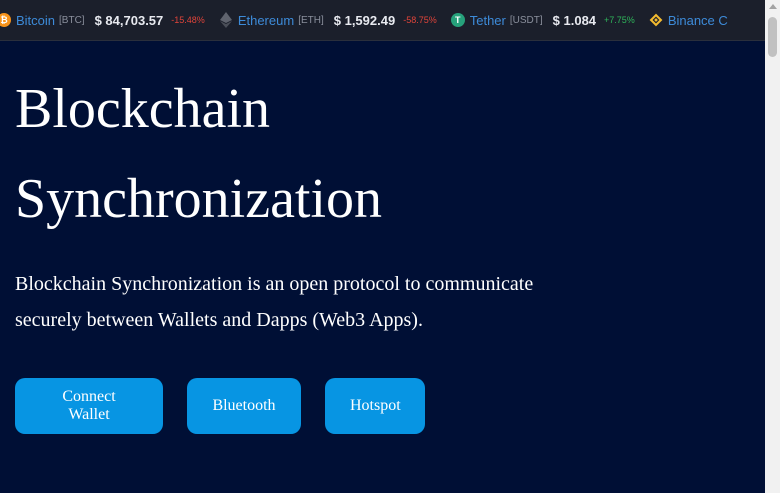 This screenshot has width=780, height=493. I want to click on coin-price: $ 1.084, so click(574, 20).